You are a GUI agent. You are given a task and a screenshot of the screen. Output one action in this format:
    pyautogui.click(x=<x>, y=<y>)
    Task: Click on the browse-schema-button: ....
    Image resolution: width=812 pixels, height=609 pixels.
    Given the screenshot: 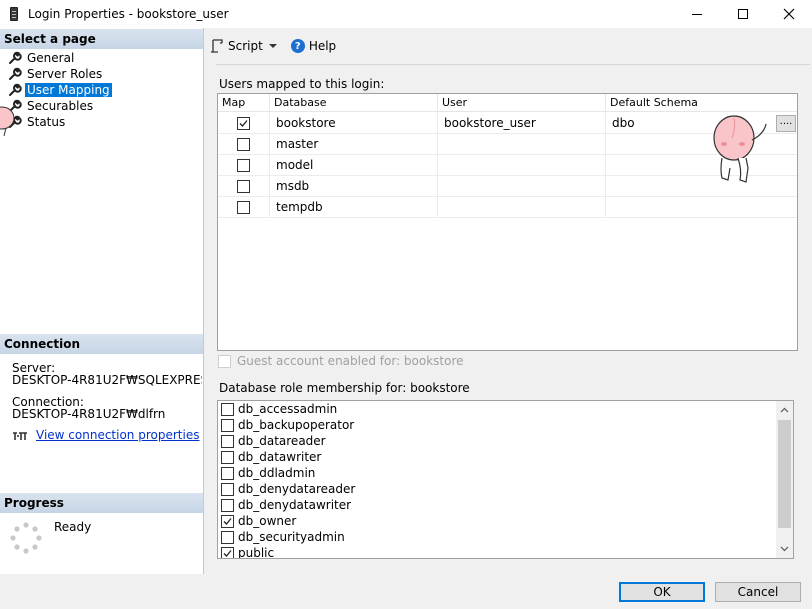 What is the action you would take?
    pyautogui.click(x=786, y=123)
    